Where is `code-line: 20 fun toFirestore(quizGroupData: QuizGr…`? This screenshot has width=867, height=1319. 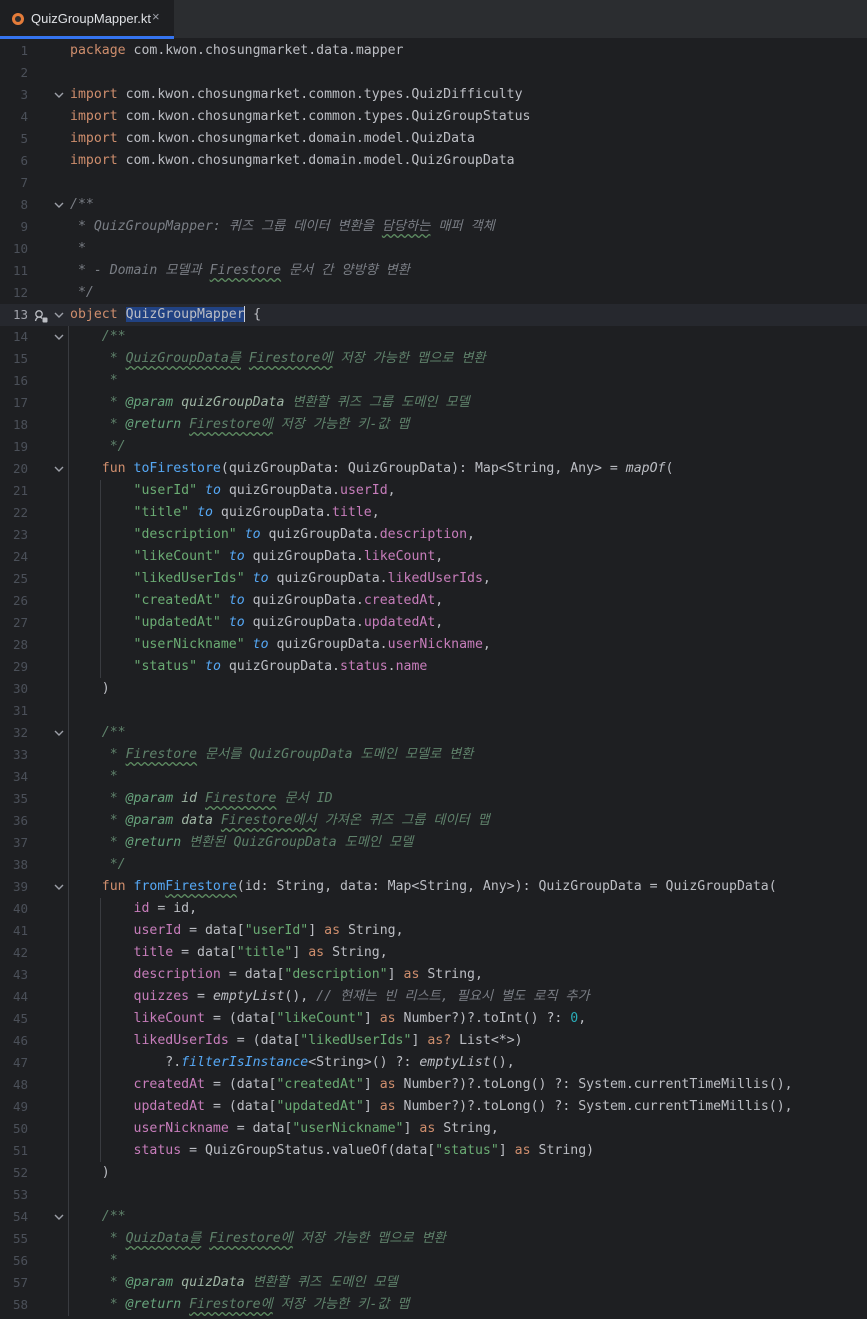
code-line: 20 fun toFirestore(quizGroupData: QuizGr… is located at coordinates (433, 469).